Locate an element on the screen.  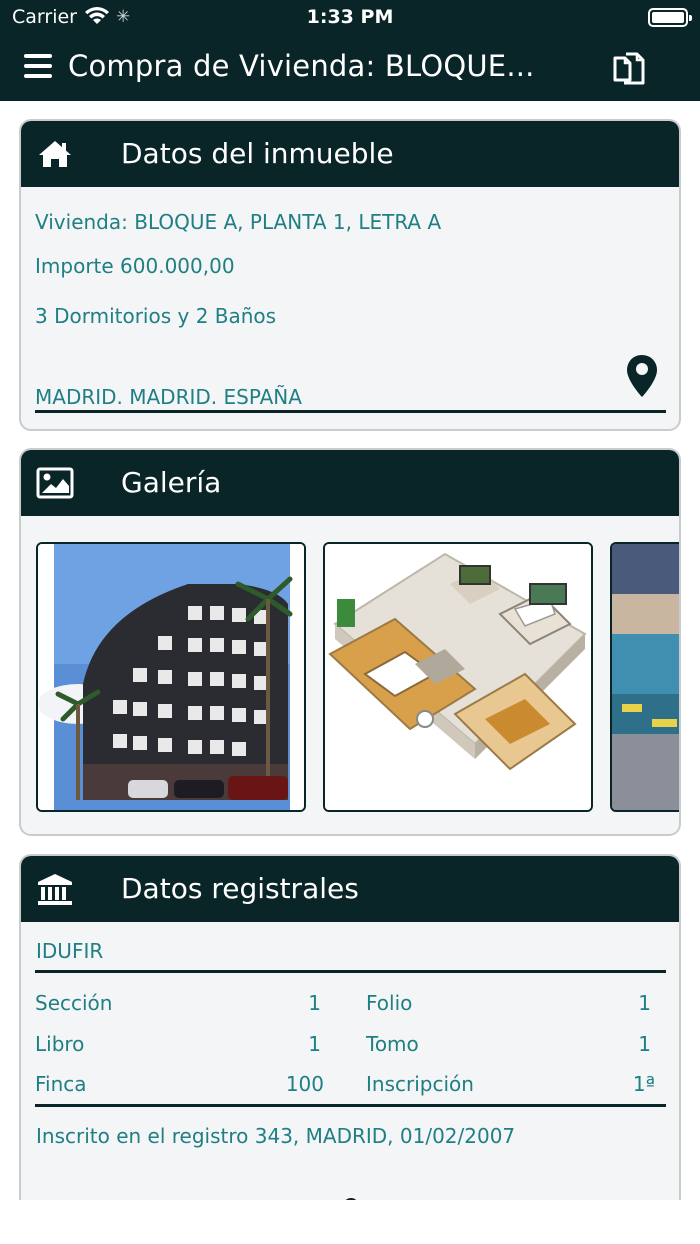
property-card-header: Datos del inmueble is located at coordinates (350, 154).